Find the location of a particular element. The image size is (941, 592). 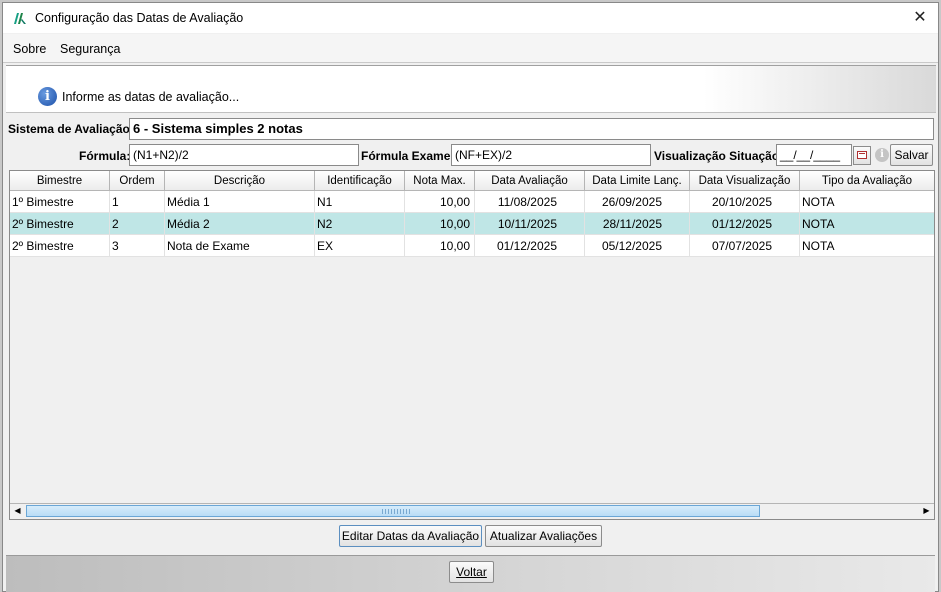

col-data-visualizacao: Data Visualização is located at coordinates (745, 181).